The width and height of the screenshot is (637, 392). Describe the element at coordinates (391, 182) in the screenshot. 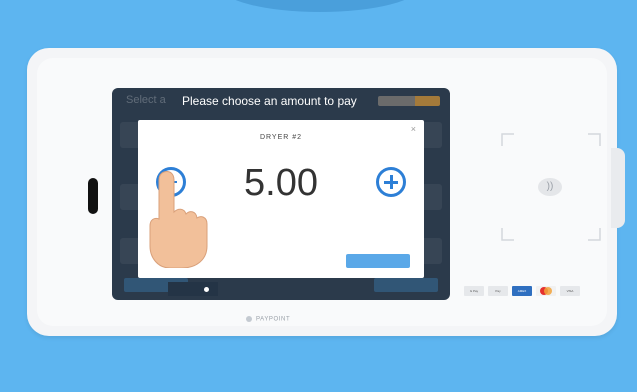

I see `increase-amount-button` at that location.